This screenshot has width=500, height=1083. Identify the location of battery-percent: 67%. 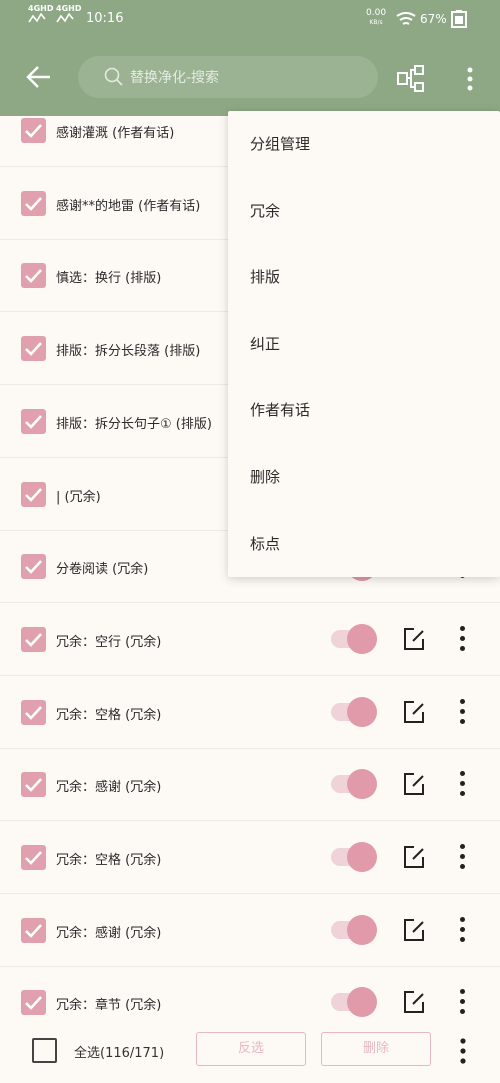
(433, 19).